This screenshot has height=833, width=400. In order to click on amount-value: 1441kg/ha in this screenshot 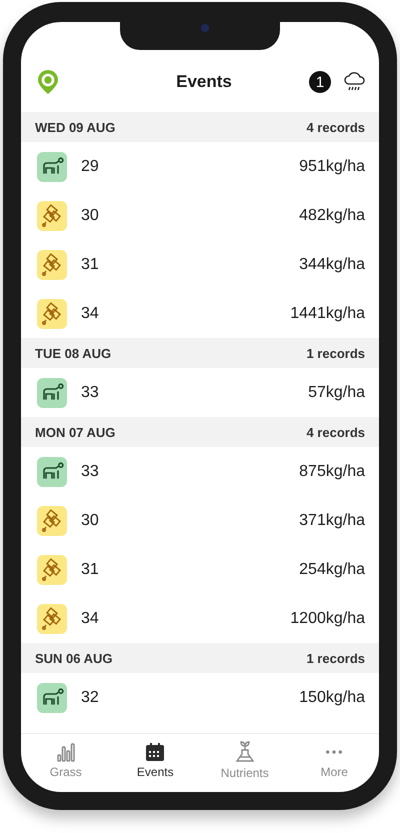, I will do `click(327, 313)`.